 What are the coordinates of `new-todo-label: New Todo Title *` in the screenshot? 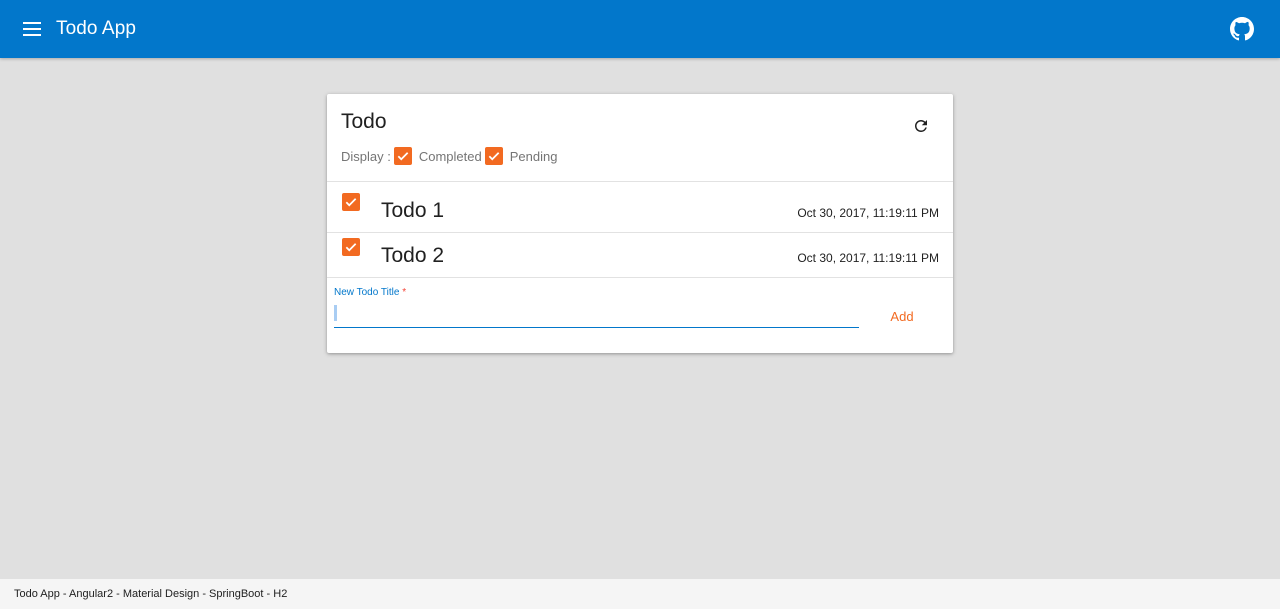 It's located at (370, 292).